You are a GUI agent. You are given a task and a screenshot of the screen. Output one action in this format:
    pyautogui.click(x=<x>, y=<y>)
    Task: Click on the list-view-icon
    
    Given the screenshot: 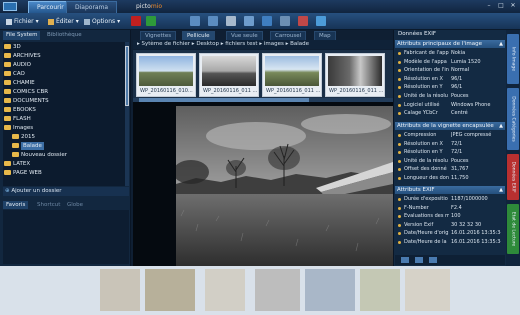 What is the action you would take?
    pyautogui.click(x=419, y=260)
    